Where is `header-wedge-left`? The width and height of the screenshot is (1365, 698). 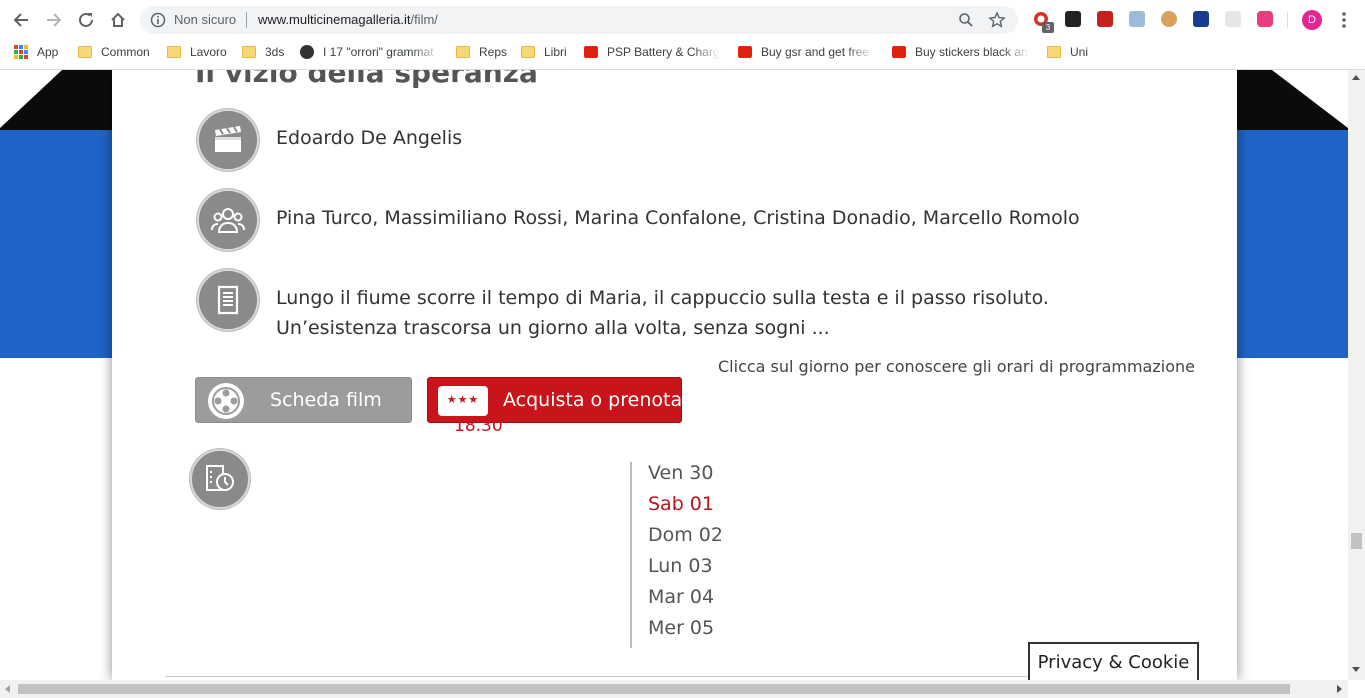 header-wedge-left is located at coordinates (31, 99).